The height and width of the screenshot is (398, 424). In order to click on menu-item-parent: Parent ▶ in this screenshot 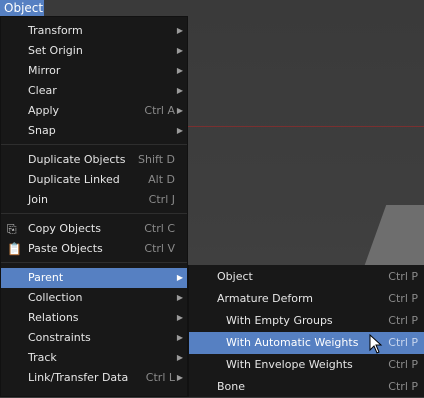, I will do `click(94, 278)`.